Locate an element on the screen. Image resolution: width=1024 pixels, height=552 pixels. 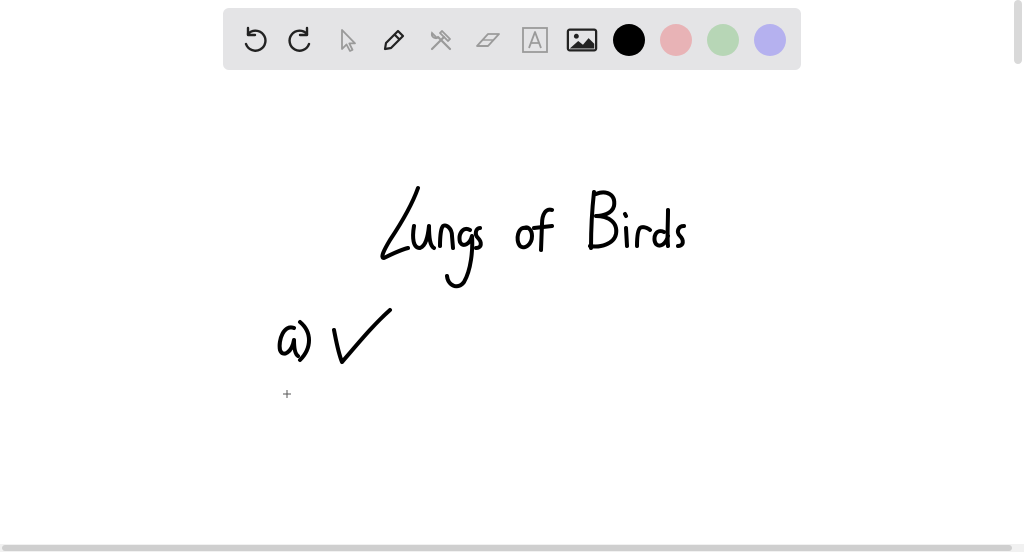
handwritten-check-mark is located at coordinates (362, 336).